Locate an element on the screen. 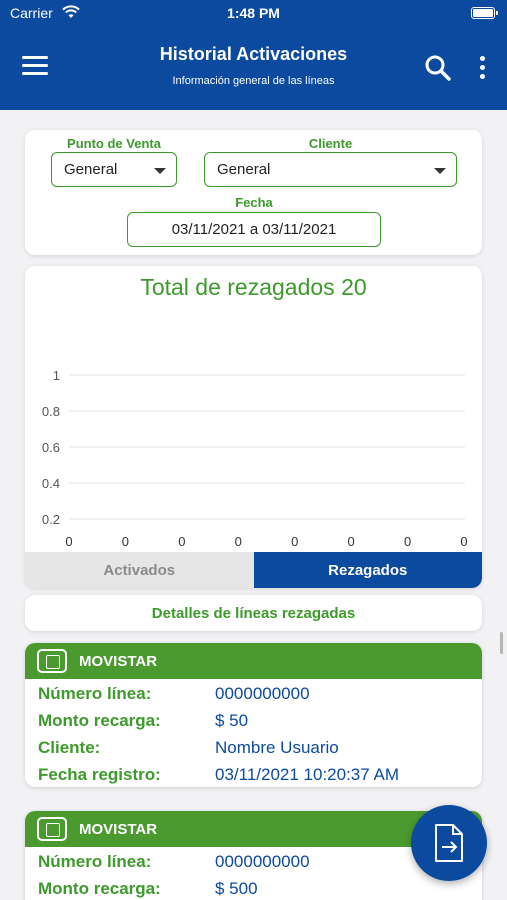 This screenshot has height=900, width=507. line-row: Cliente: Nombre Usuario is located at coordinates (253, 748).